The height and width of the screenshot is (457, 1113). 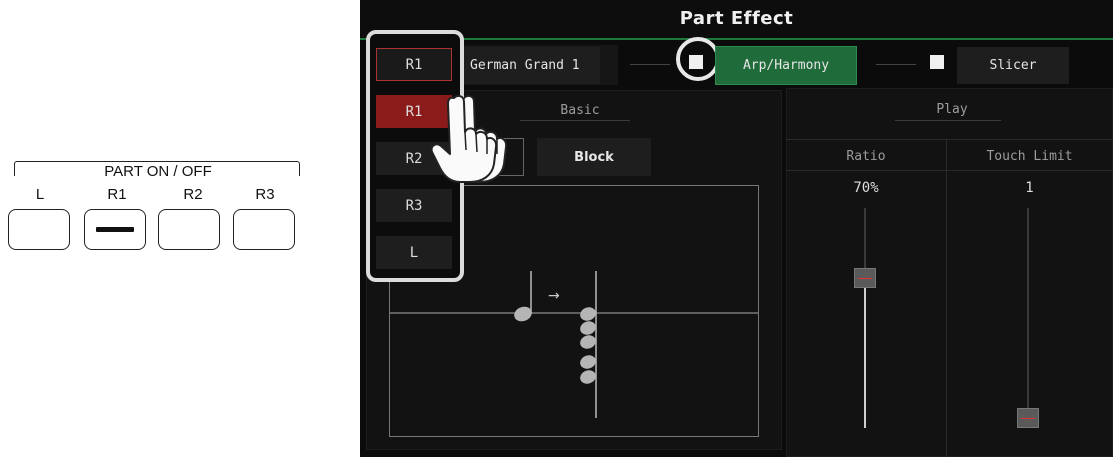 I want to click on play-header: Play, so click(x=952, y=109).